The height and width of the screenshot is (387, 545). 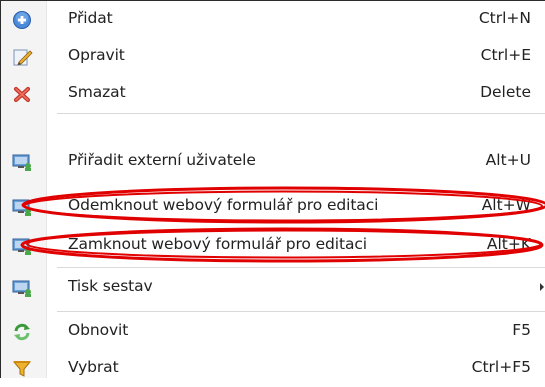 I want to click on print-reports-icon, so click(x=23, y=288).